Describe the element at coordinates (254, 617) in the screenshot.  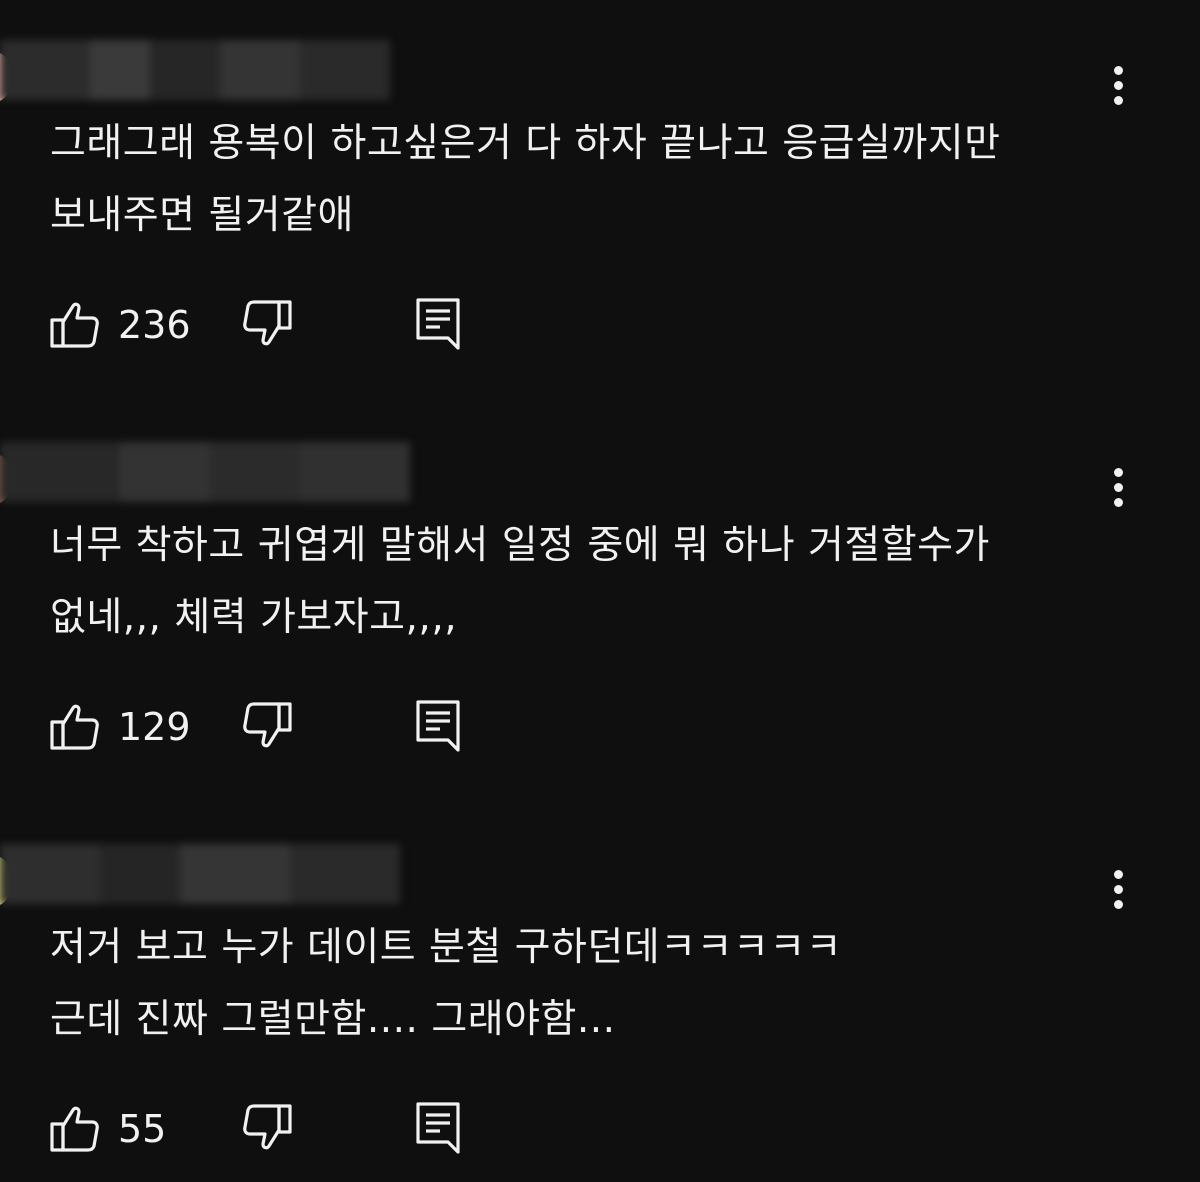
I see `comment-line: 없네,,, 체력 가보자고,,,,` at that location.